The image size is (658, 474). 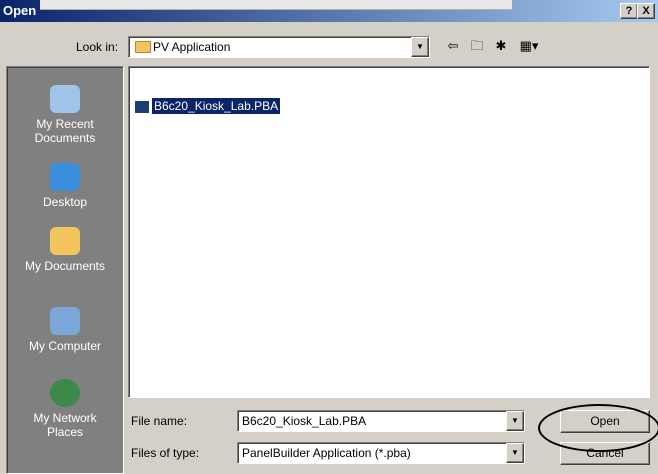 What do you see at coordinates (276, 5) in the screenshot?
I see `overlapping-window-edge` at bounding box center [276, 5].